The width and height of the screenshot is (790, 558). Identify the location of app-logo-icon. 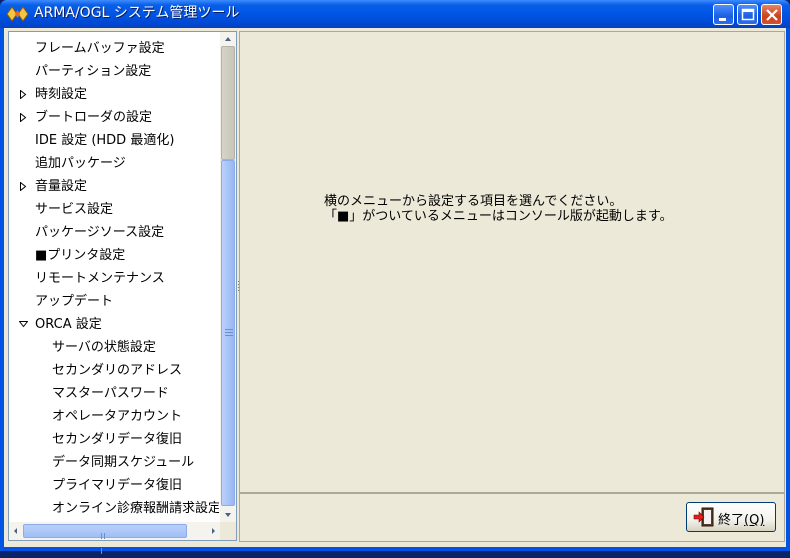
(17, 14).